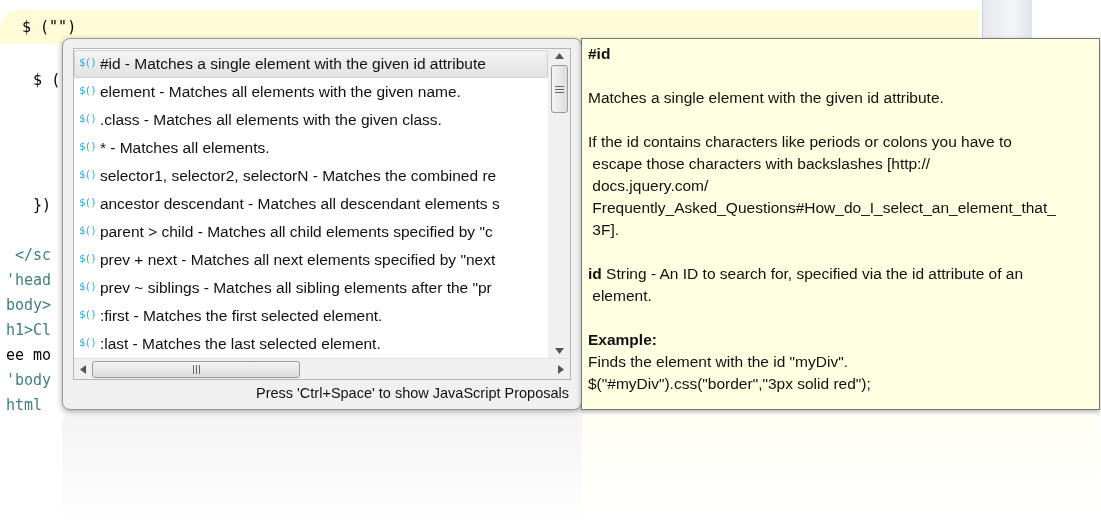  Describe the element at coordinates (29, 330) in the screenshot. I see `code-line: h1>Cl` at that location.